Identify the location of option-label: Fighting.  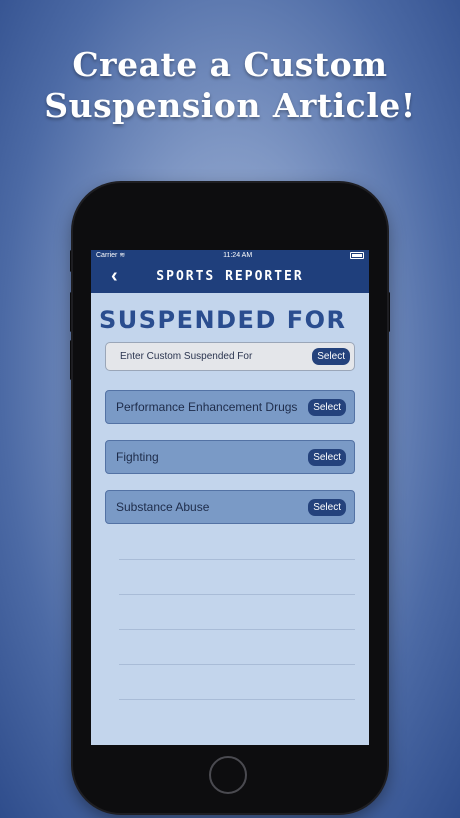
(137, 457).